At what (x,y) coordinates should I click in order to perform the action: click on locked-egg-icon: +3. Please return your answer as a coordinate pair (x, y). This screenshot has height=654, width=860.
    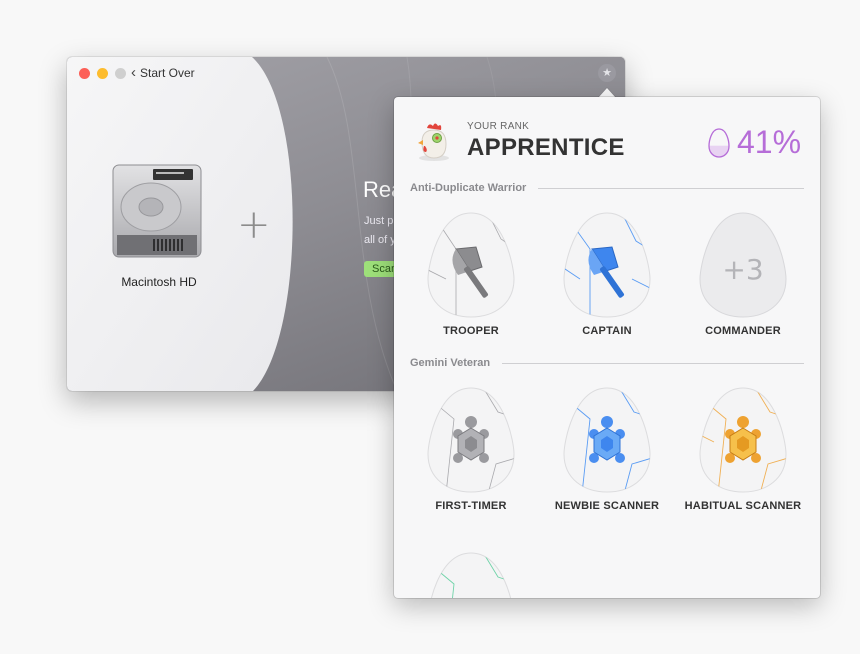
    Looking at the image, I should click on (743, 265).